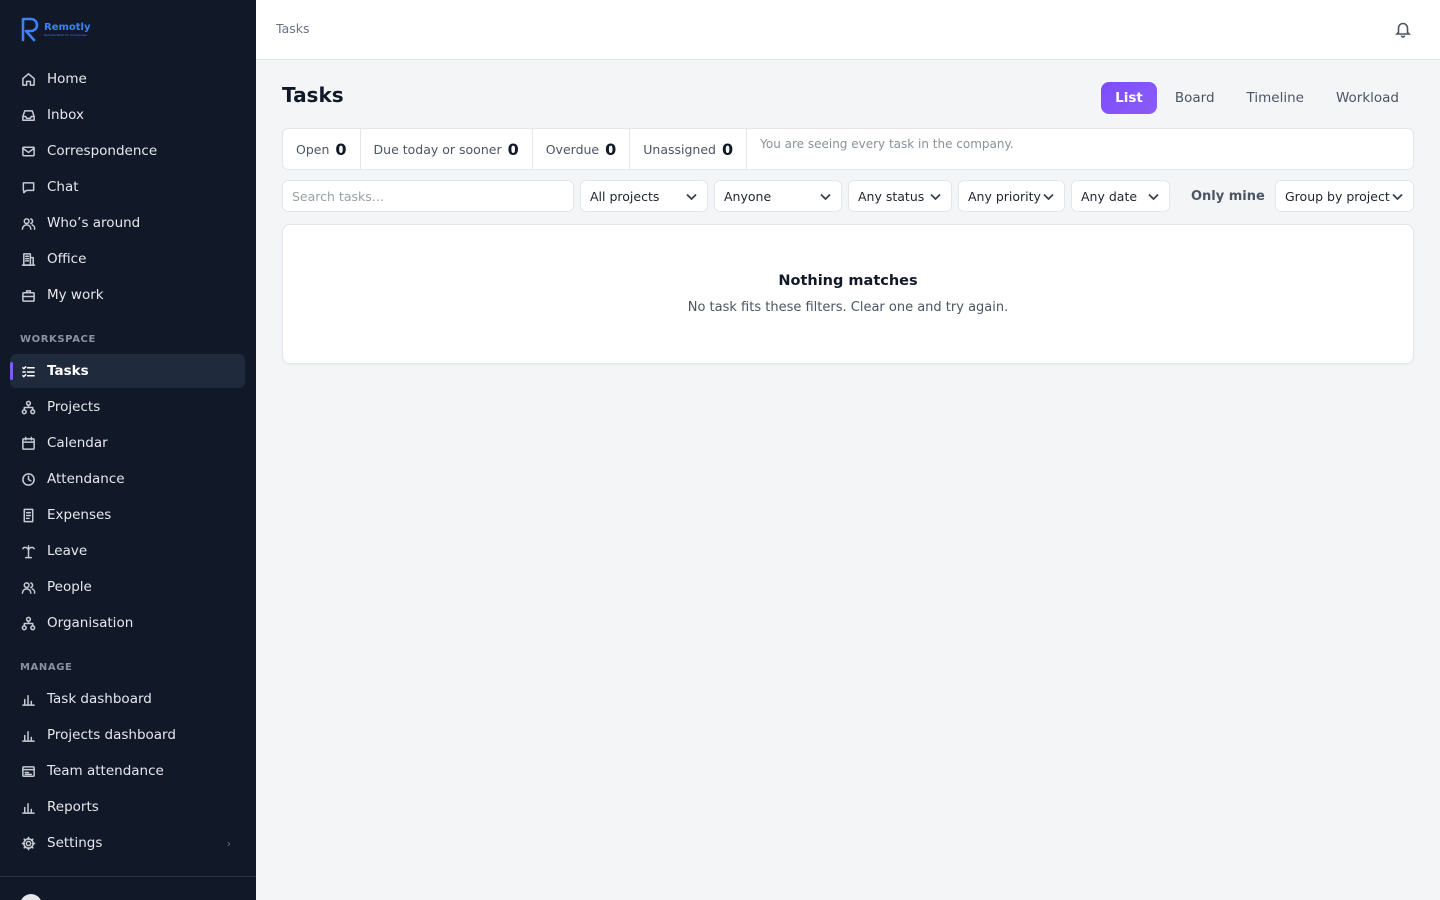  Describe the element at coordinates (46, 667) in the screenshot. I see `section-label-manage: MANAGE` at that location.